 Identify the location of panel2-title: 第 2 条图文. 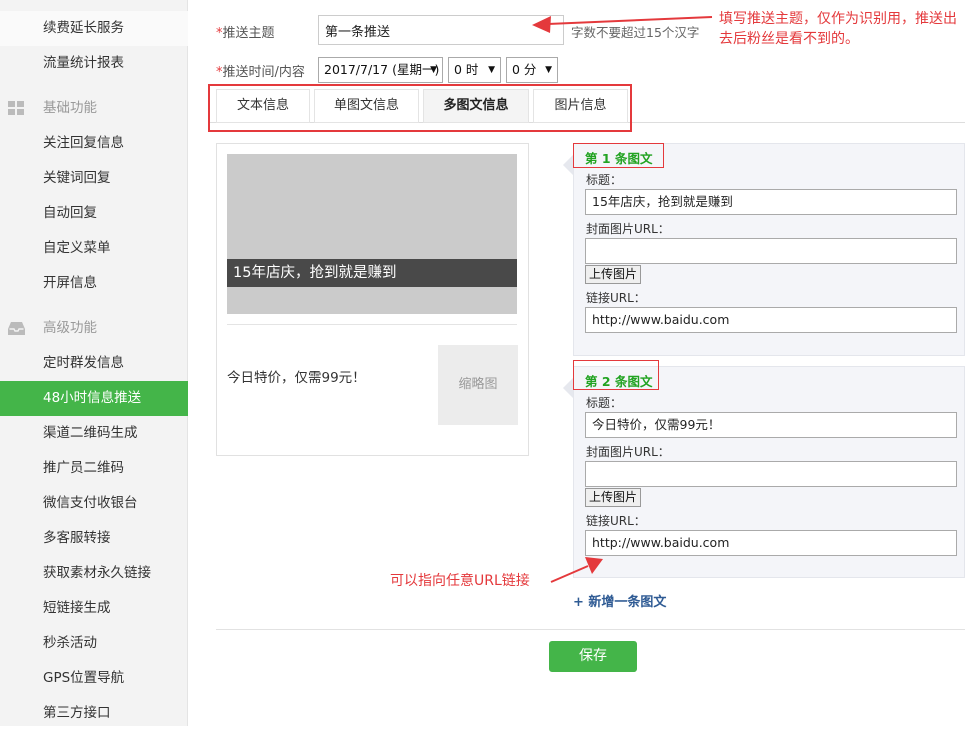
(618, 380).